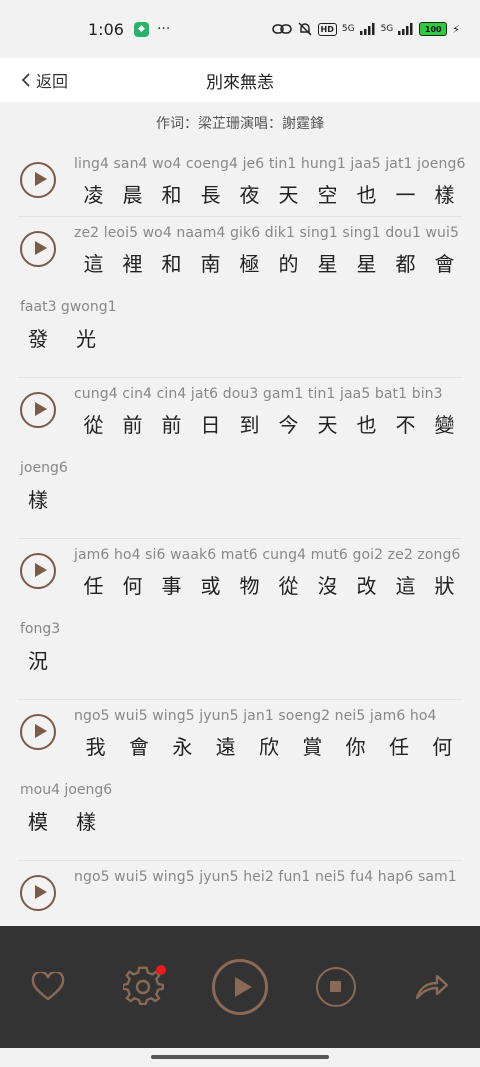 The width and height of the screenshot is (480, 1067). I want to click on lyric-char: 不, so click(405, 425).